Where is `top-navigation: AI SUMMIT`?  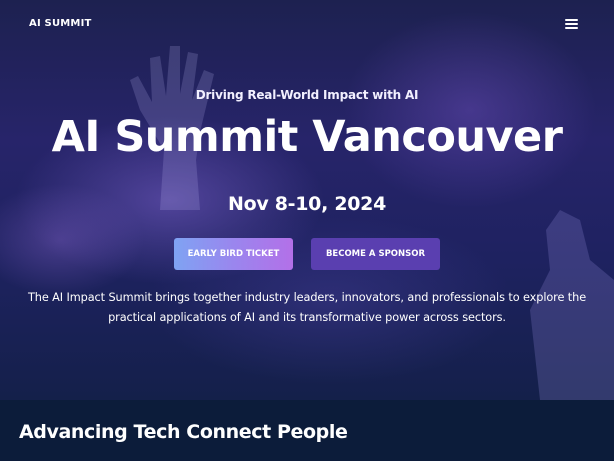
top-navigation: AI SUMMIT is located at coordinates (307, 24).